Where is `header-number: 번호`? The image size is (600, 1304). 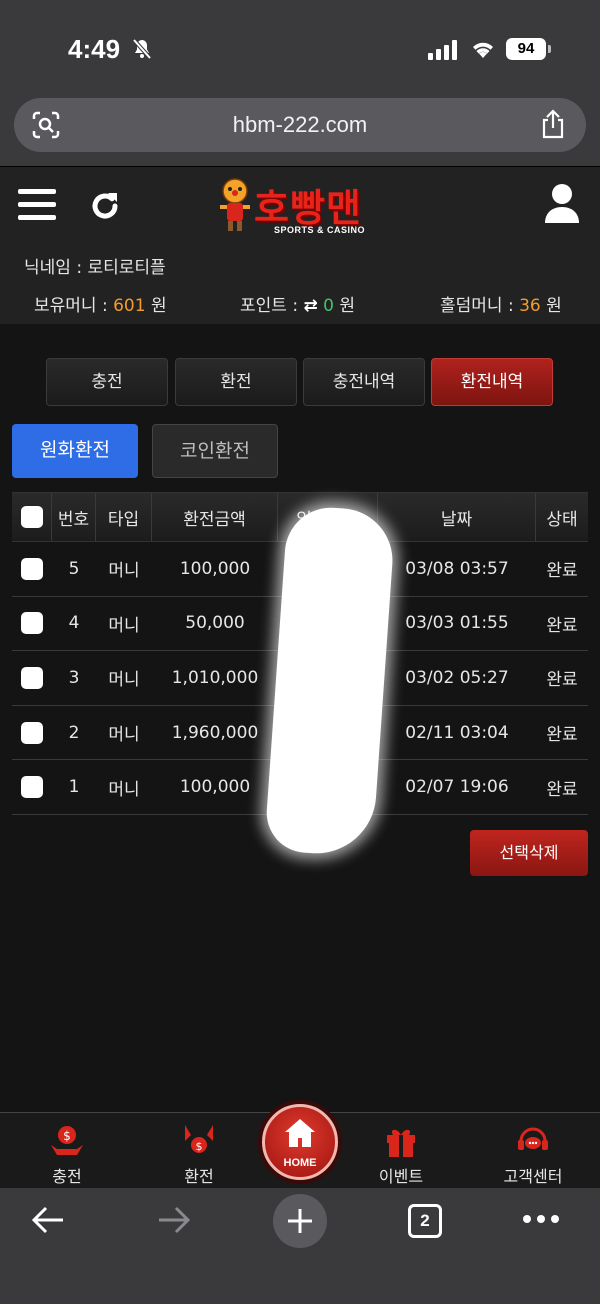 header-number: 번호 is located at coordinates (74, 517).